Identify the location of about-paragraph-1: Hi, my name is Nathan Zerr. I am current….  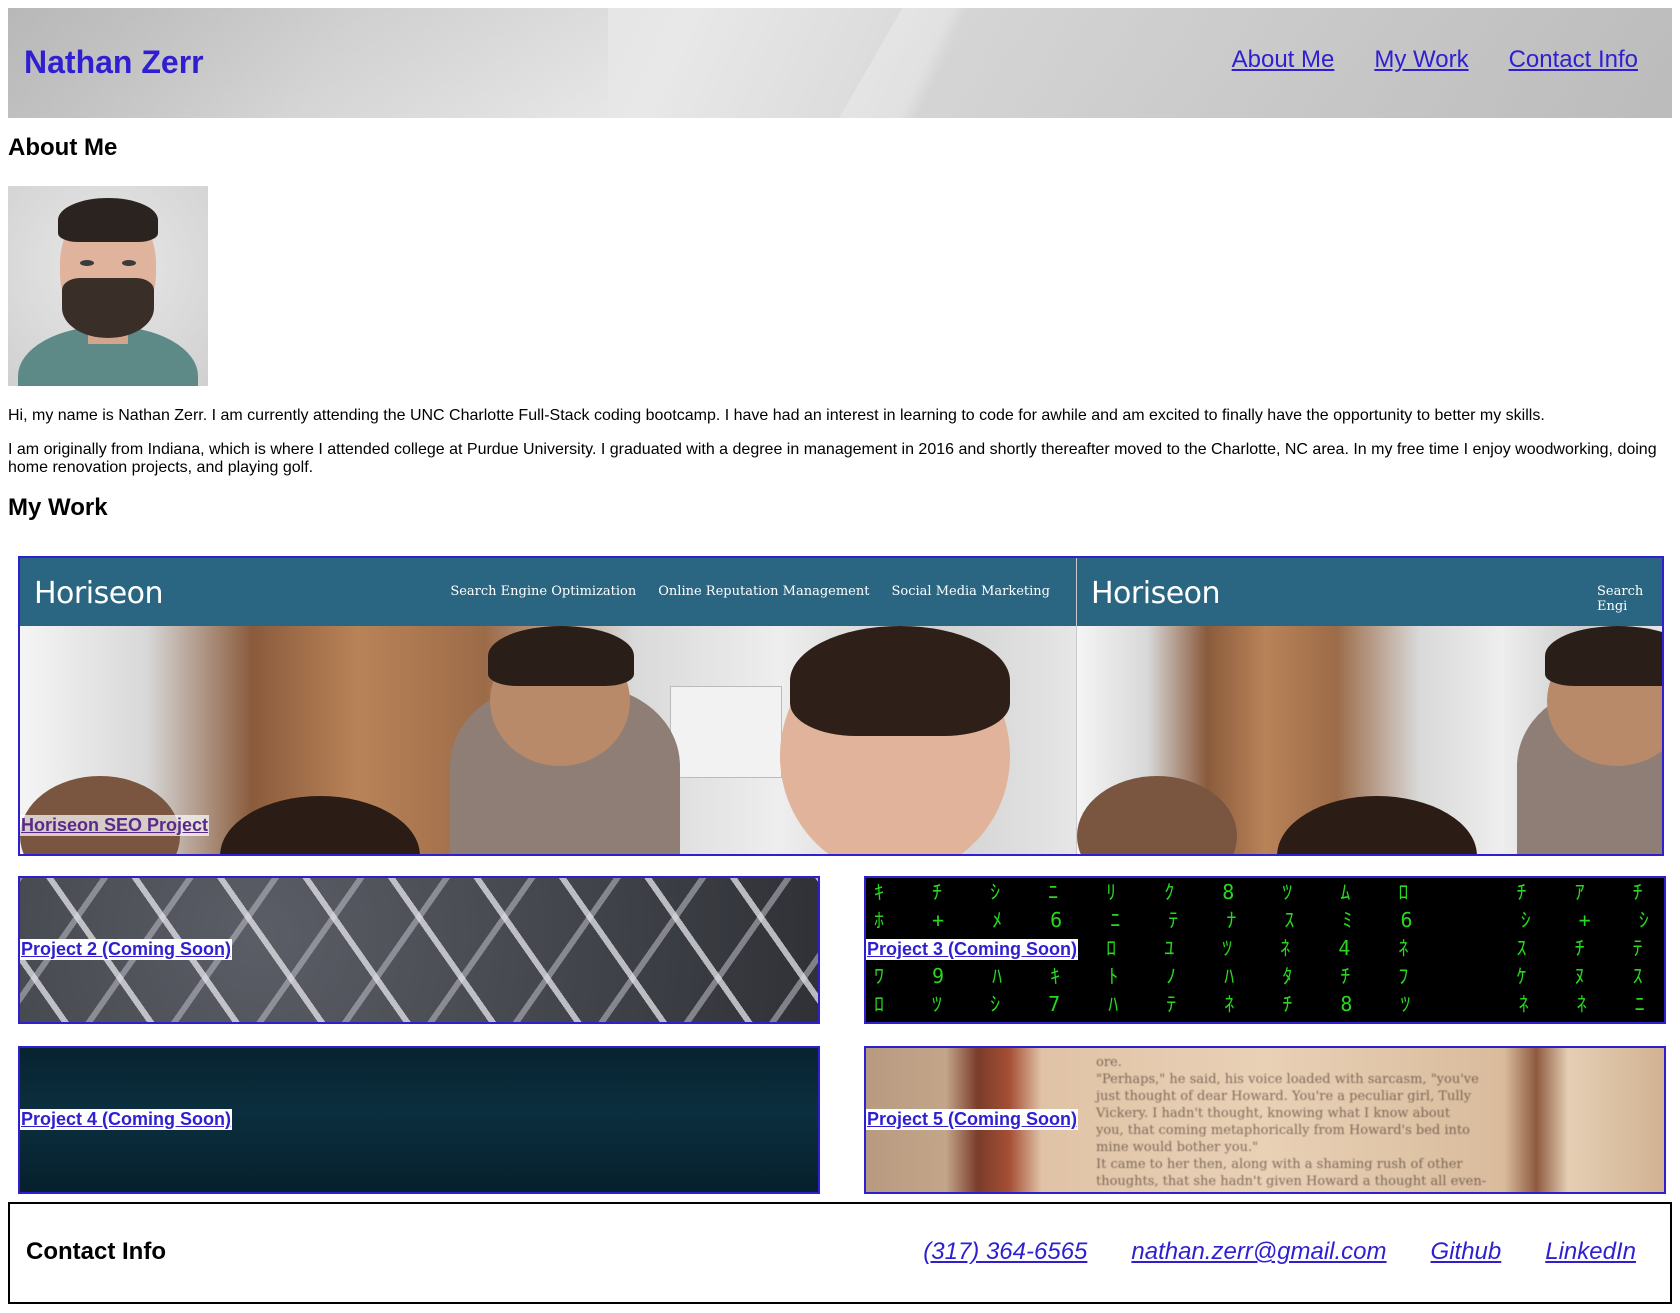
(776, 415).